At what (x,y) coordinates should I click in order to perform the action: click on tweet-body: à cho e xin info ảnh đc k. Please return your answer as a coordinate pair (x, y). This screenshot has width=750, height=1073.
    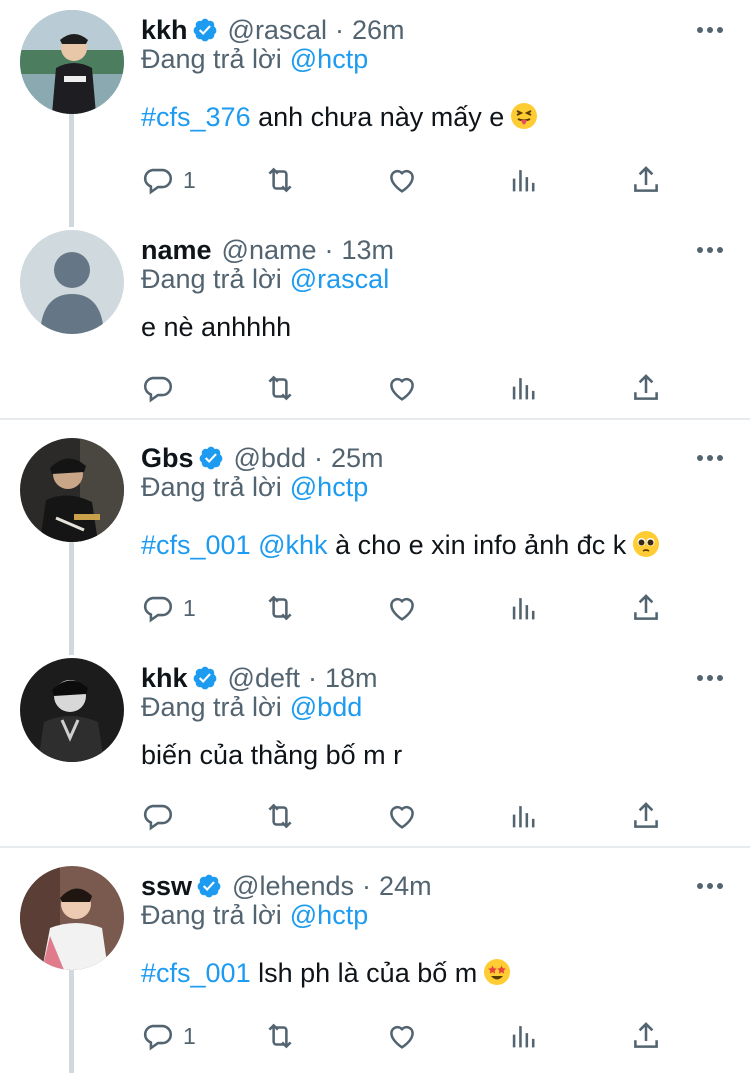
    Looking at the image, I should click on (481, 545).